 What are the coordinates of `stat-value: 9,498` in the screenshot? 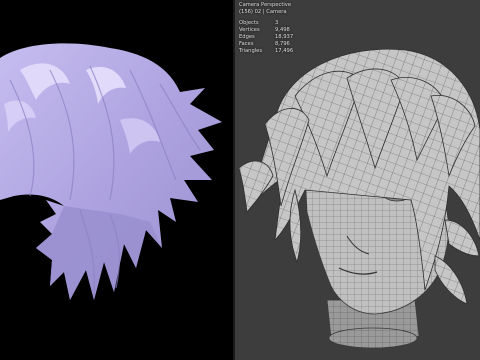 It's located at (282, 30).